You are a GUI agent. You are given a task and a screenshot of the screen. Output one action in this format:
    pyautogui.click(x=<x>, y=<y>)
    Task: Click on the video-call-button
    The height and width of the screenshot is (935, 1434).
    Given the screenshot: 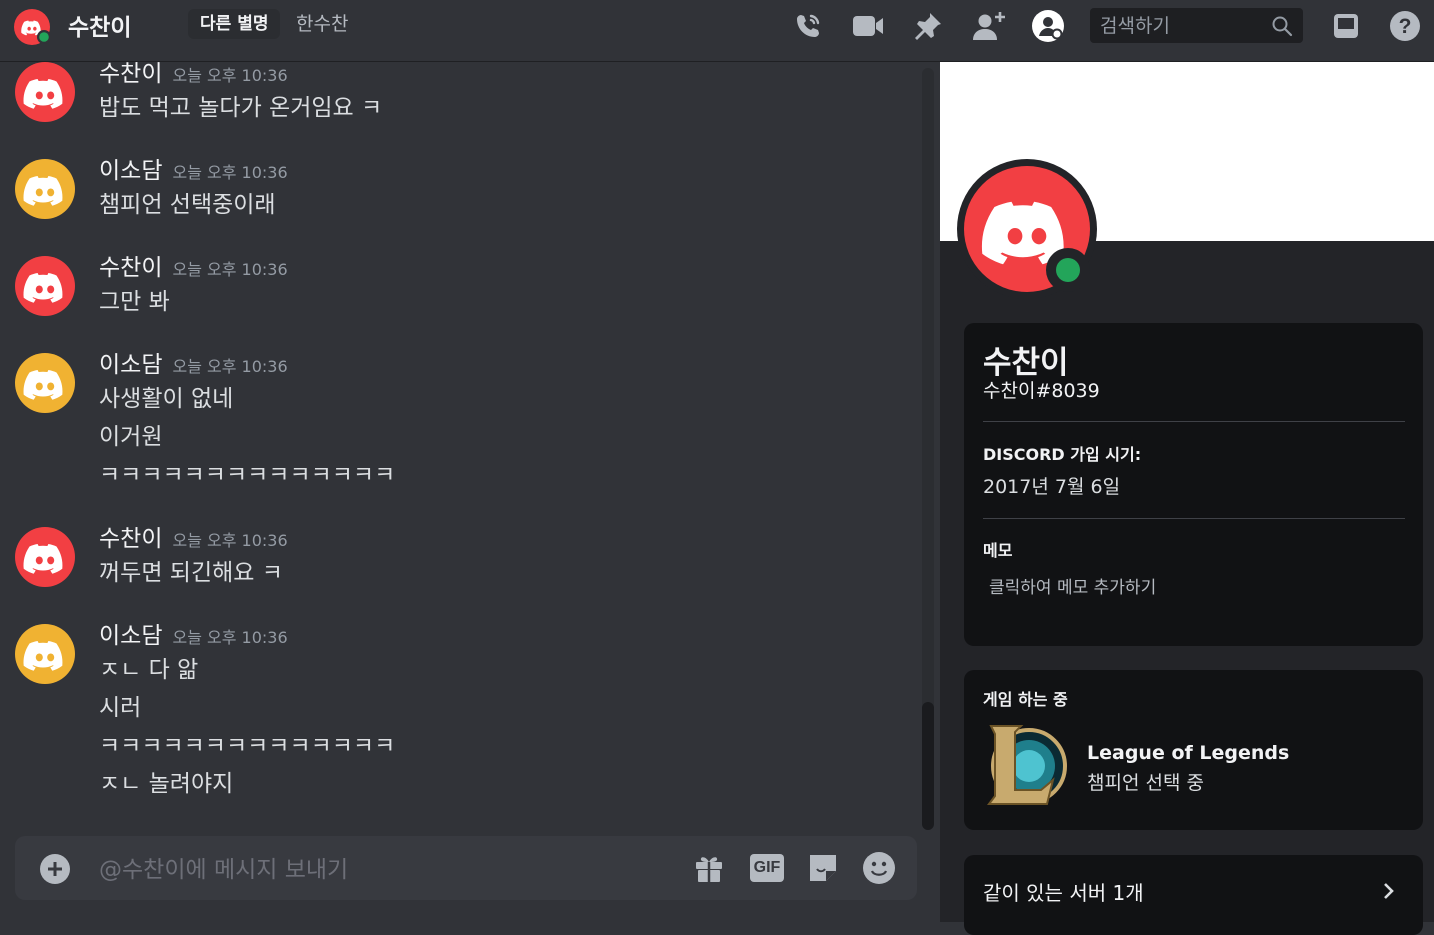 What is the action you would take?
    pyautogui.click(x=868, y=26)
    